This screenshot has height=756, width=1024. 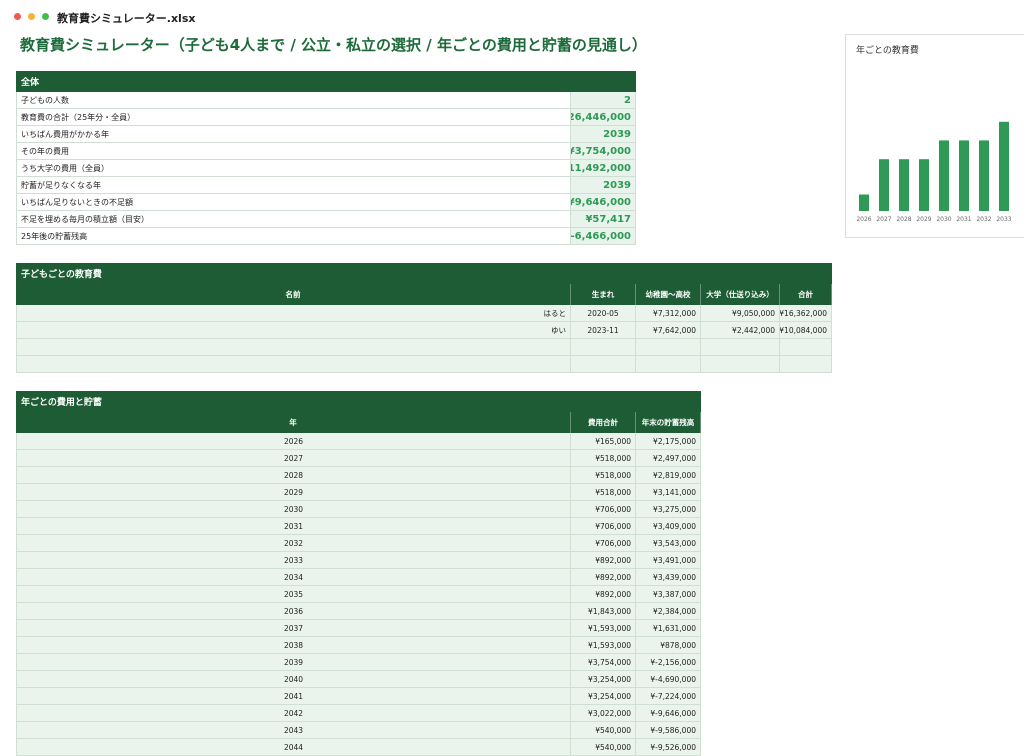 What do you see at coordinates (668, 594) in the screenshot?
I see `table-cell: ¥3,387,000` at bounding box center [668, 594].